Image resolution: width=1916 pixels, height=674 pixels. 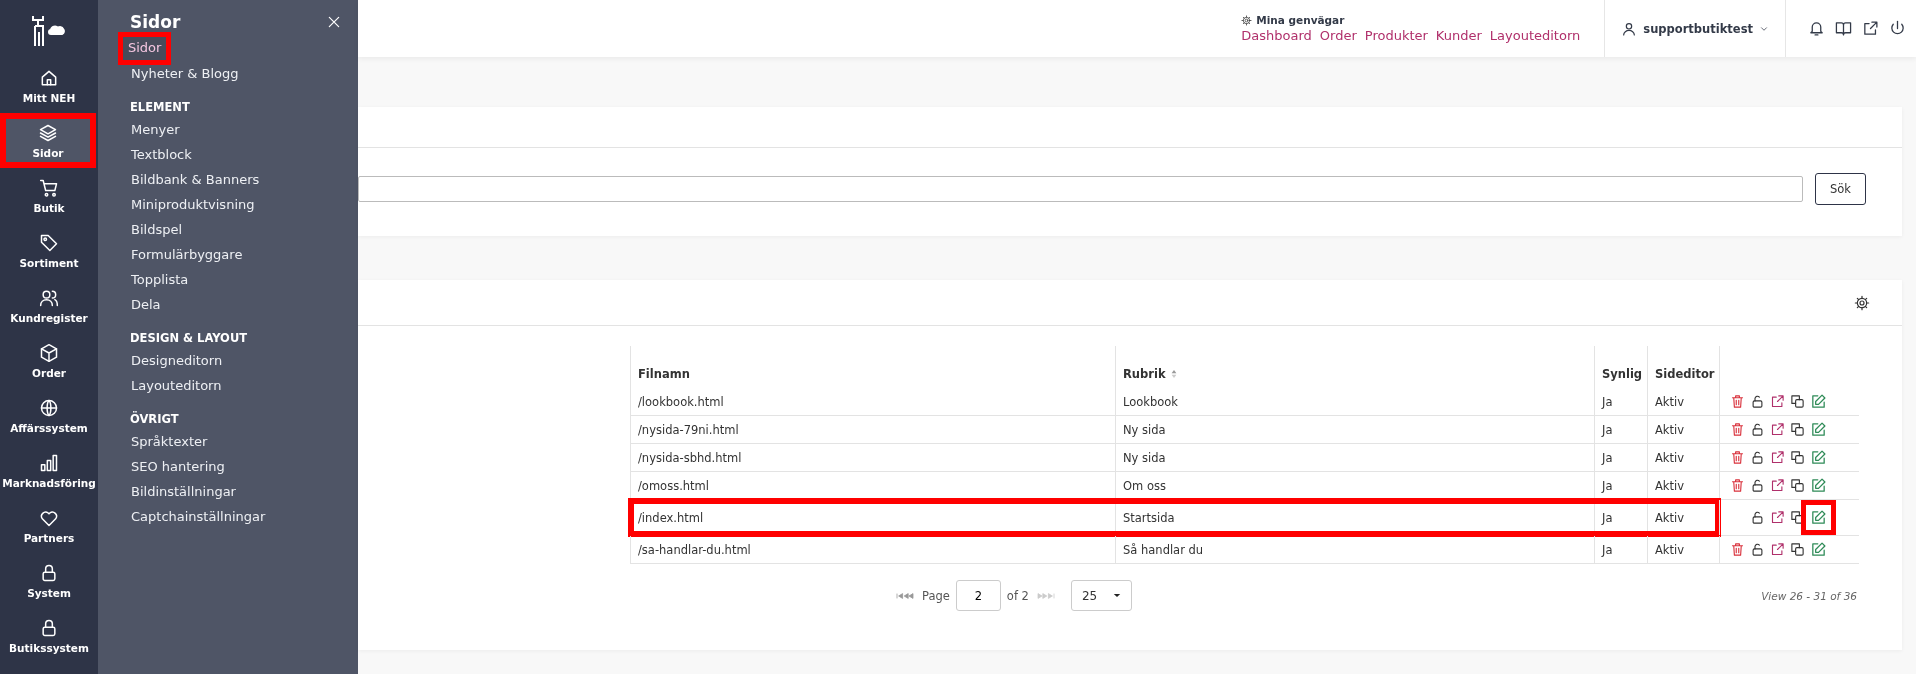 I want to click on nav-item: Order, so click(x=49, y=360).